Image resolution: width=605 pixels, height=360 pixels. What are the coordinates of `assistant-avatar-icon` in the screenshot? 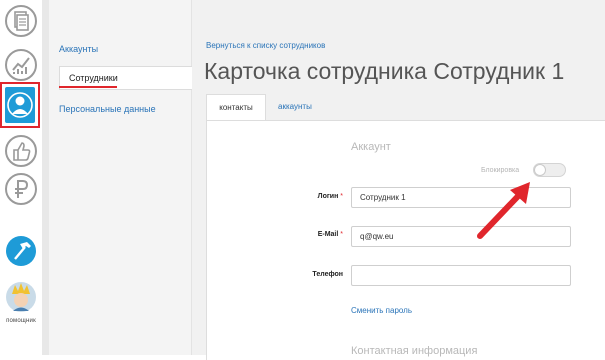 It's located at (21, 297).